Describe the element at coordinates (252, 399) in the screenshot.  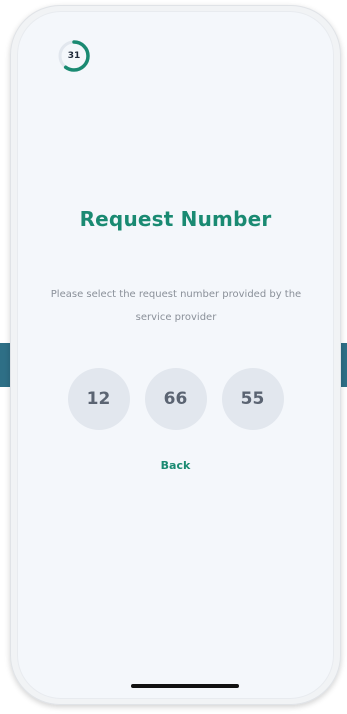
I see `request-number-option: 55` at that location.